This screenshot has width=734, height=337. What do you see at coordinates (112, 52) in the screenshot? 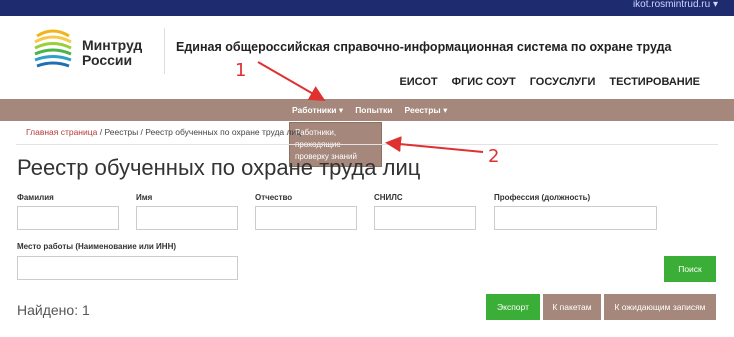
I see `logo-text: Минтруд России` at bounding box center [112, 52].